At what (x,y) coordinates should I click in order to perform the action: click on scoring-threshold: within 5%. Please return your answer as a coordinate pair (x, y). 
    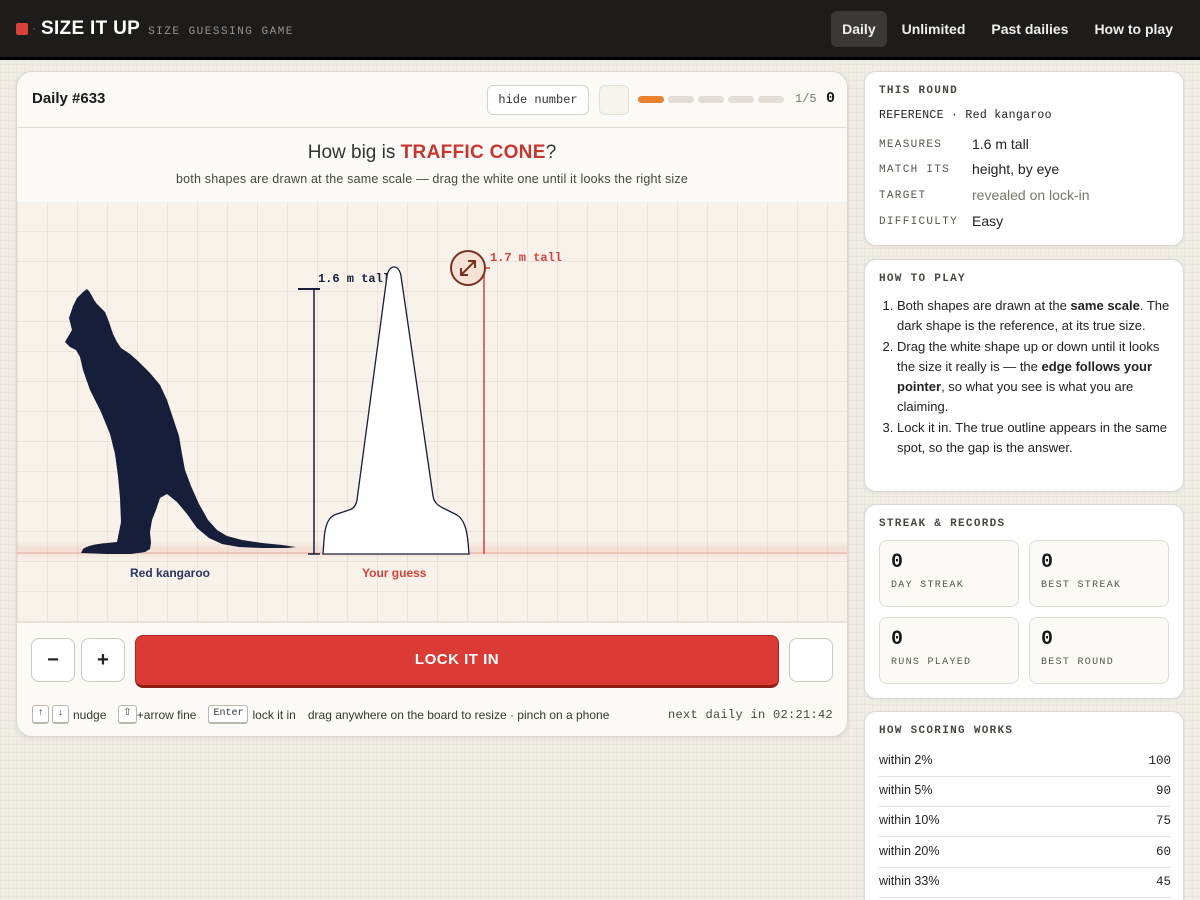
    Looking at the image, I should click on (906, 790).